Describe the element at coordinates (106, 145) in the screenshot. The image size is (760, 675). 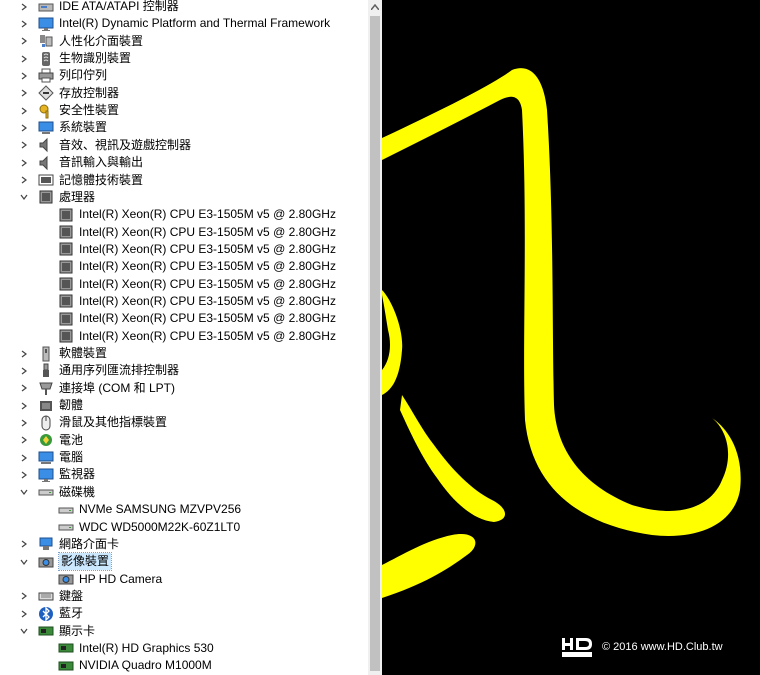
I see `tree-category-item: 音效、視訊及遊戲控制器` at that location.